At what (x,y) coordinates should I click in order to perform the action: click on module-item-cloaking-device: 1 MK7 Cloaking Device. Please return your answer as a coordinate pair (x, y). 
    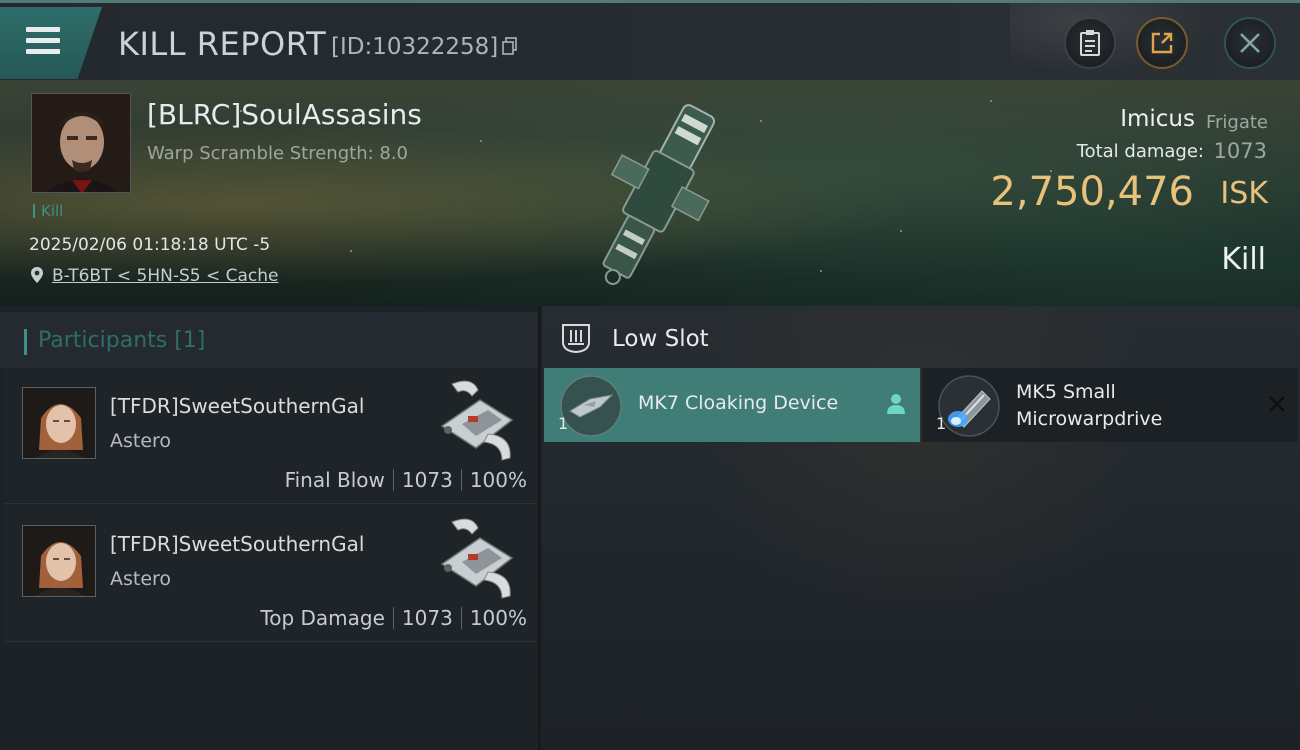
    Looking at the image, I should click on (732, 405).